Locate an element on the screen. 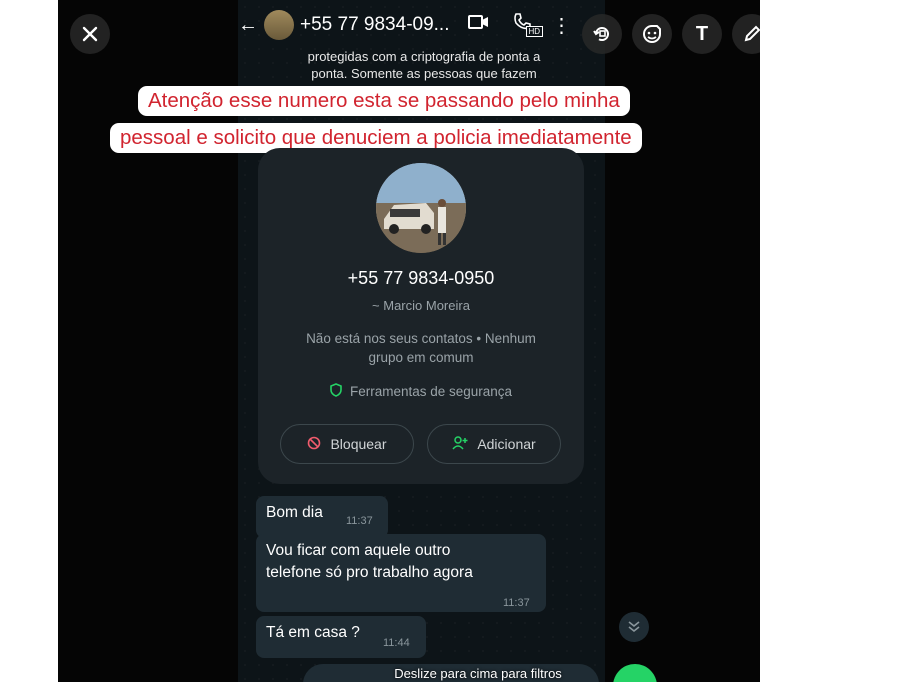 The width and height of the screenshot is (900, 682). message-text: Bom dia is located at coordinates (294, 512).